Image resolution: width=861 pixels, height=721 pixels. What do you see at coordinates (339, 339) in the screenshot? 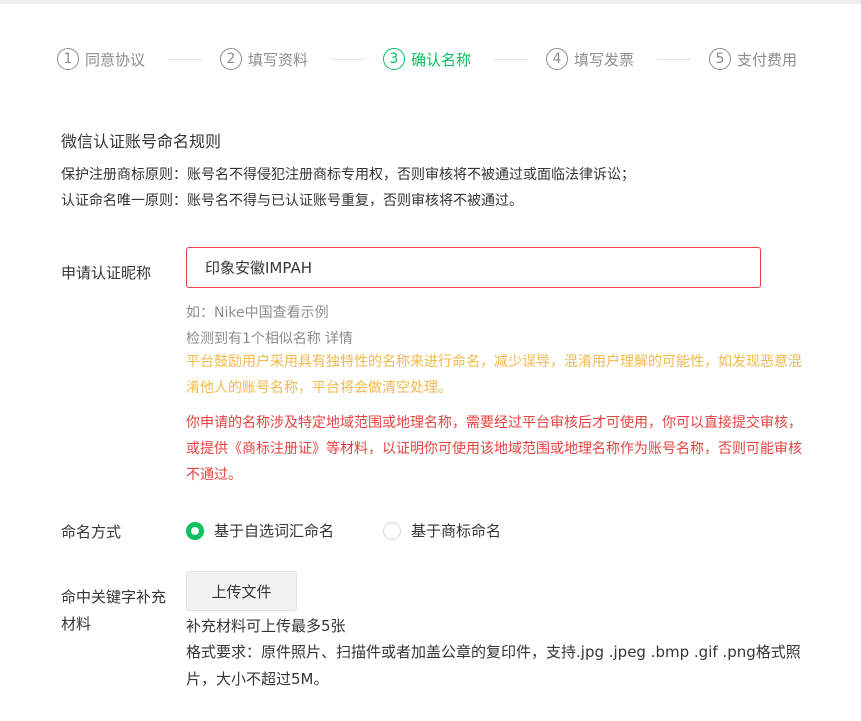
I see `detail-link: 详情` at bounding box center [339, 339].